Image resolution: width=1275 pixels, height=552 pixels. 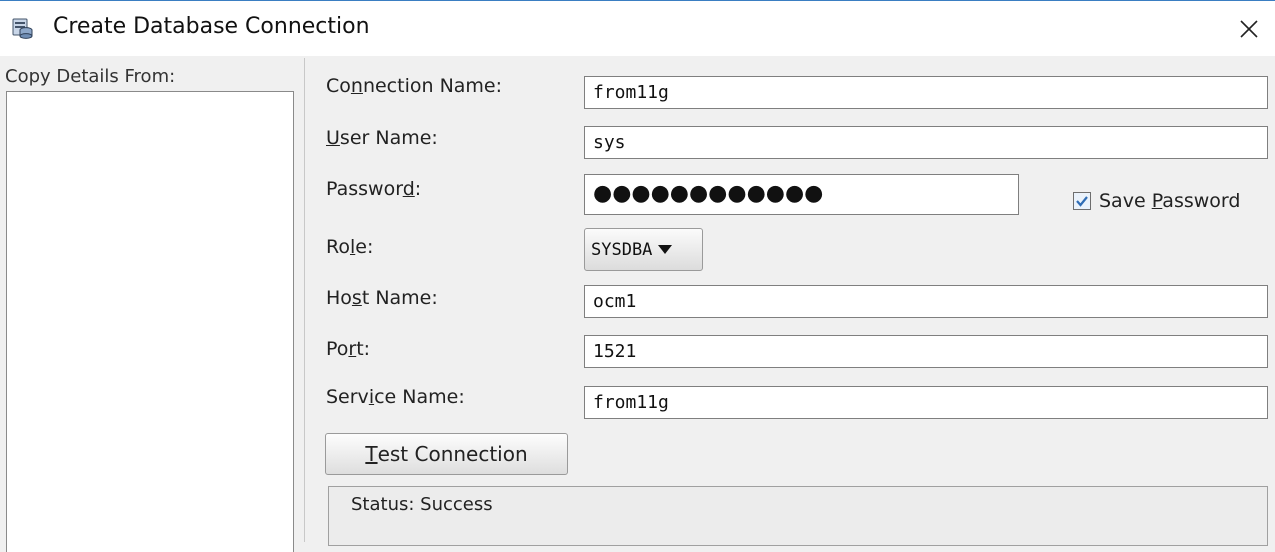 I want to click on password-label: Password:, so click(x=374, y=189).